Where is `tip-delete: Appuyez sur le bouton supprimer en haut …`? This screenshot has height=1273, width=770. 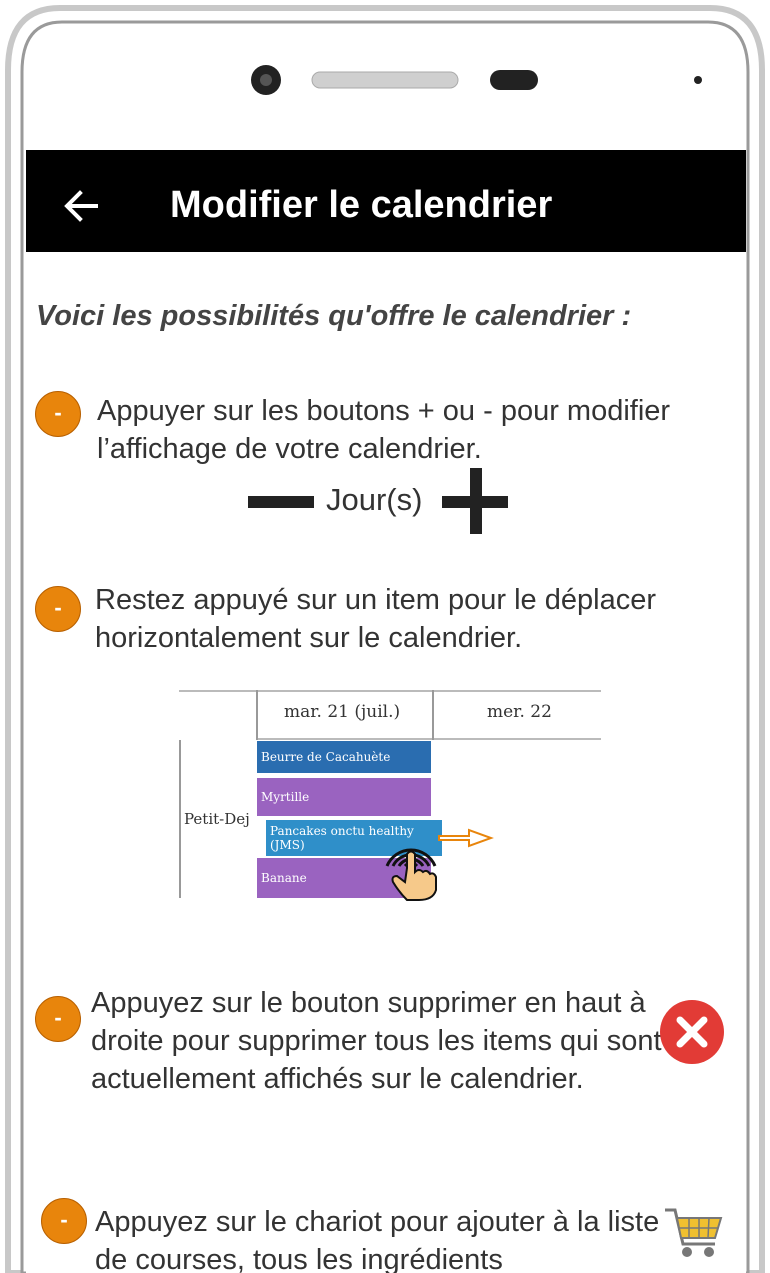
tip-delete: Appuyez sur le bouton supprimer en haut … is located at coordinates (376, 1041).